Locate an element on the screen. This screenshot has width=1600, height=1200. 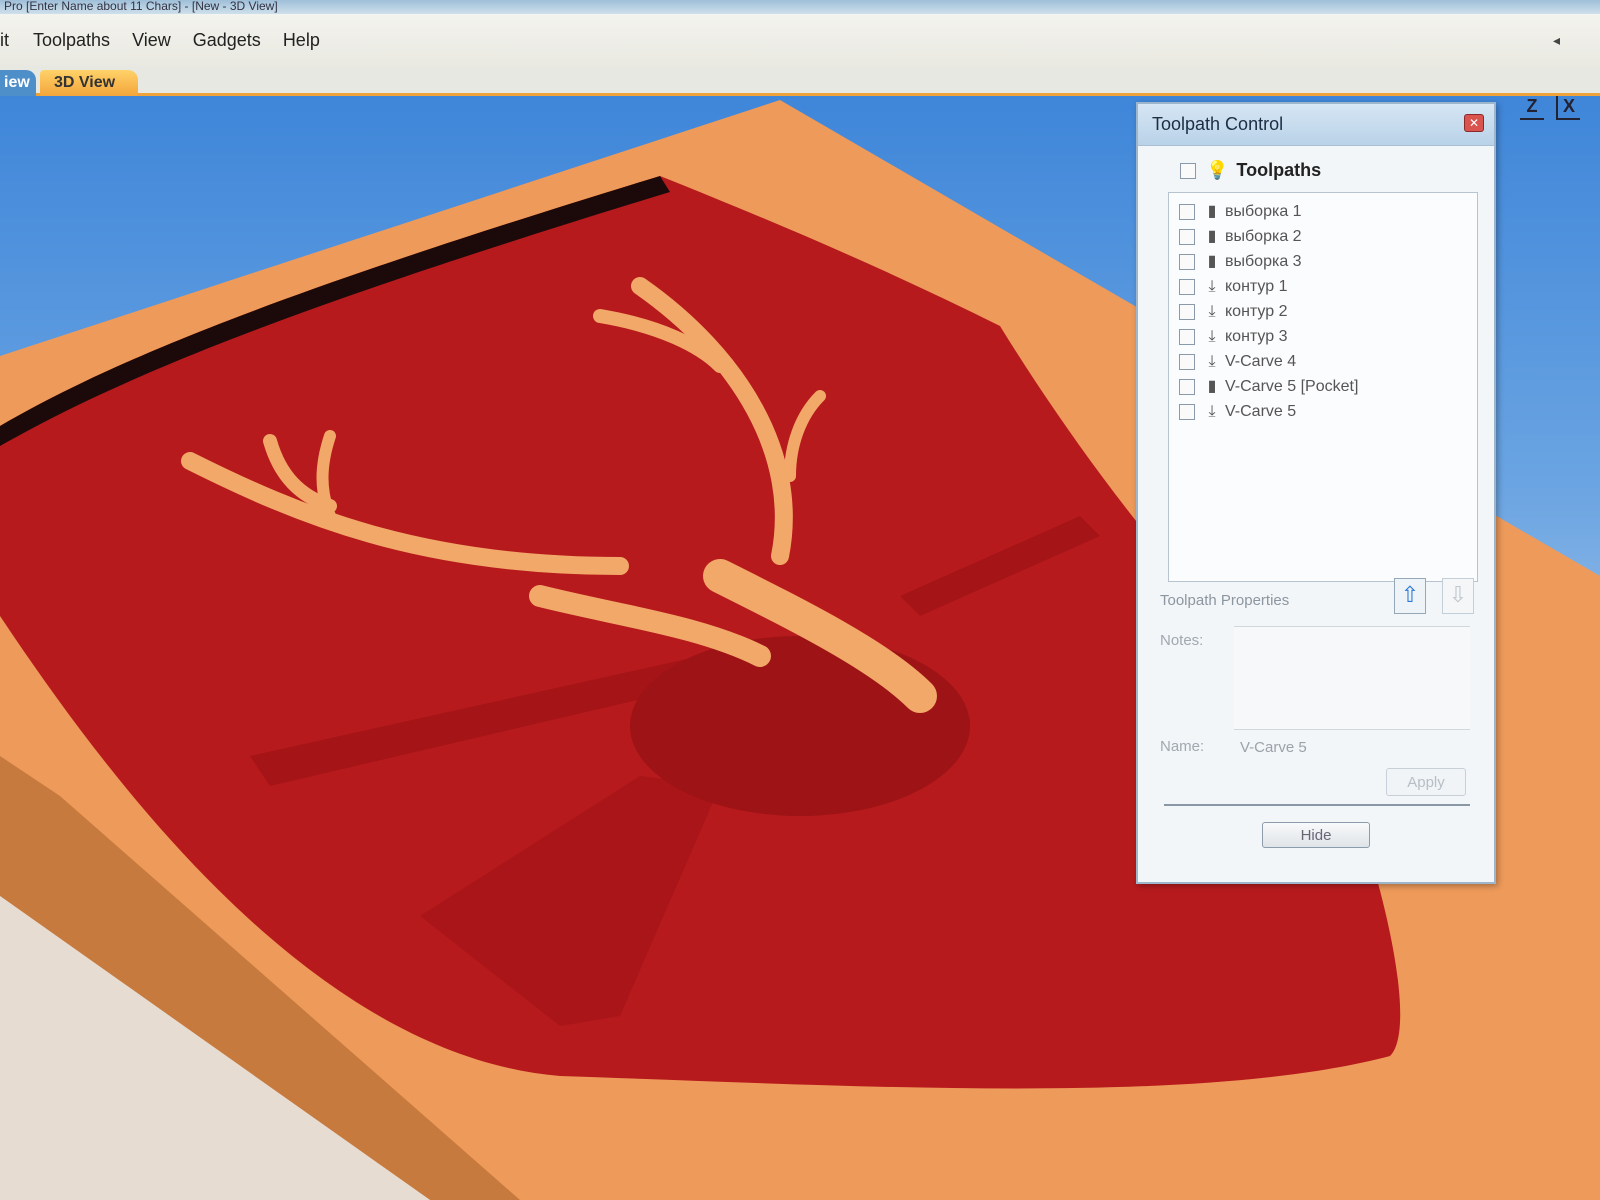
toolpath-item: ▮ выборка 2 is located at coordinates (1323, 236).